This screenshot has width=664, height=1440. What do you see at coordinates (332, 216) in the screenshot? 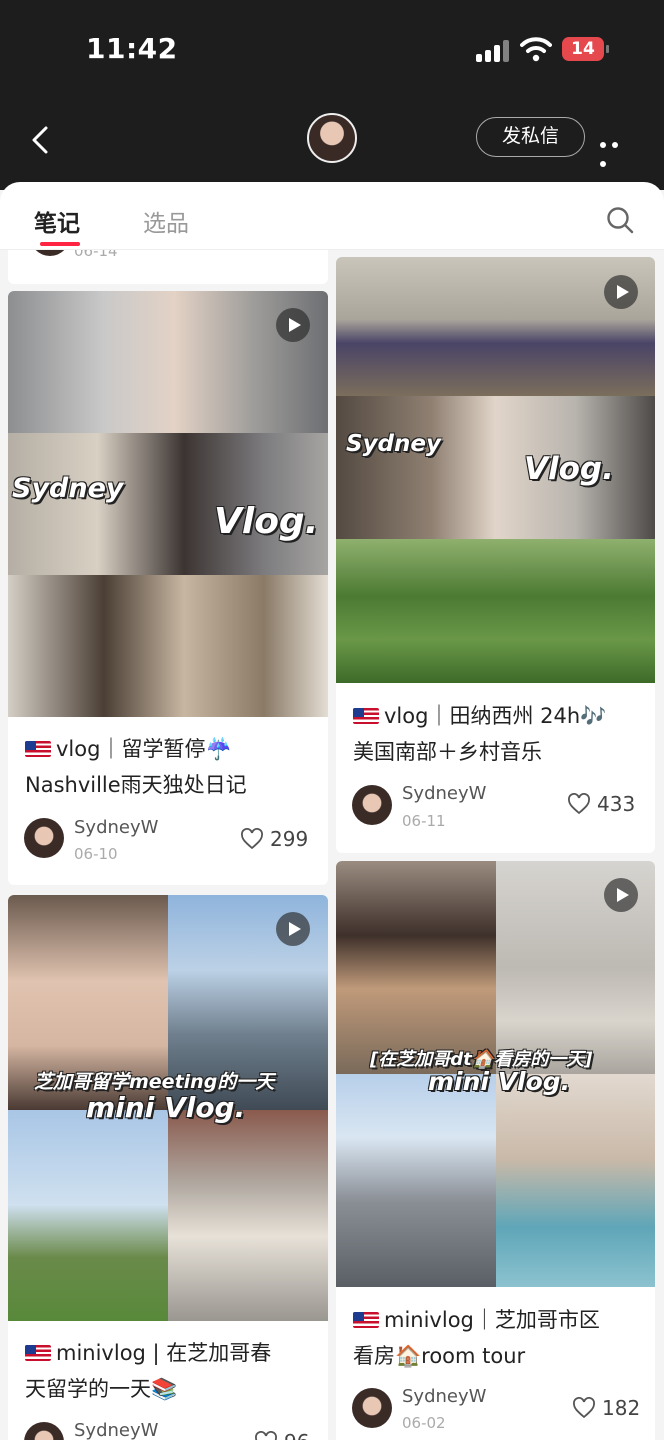
I see `tab-bar: 笔记 选品` at bounding box center [332, 216].